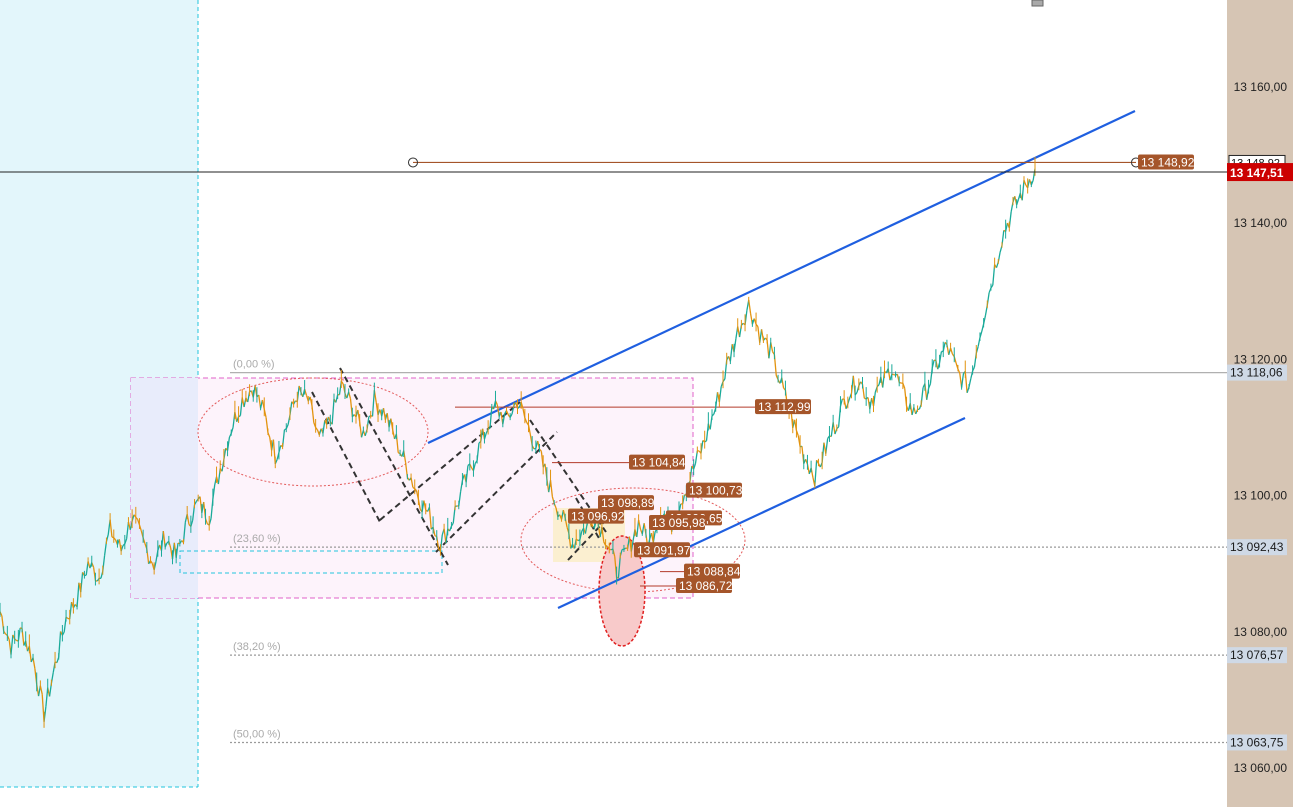  What do you see at coordinates (664, 550) in the screenshot?
I see `price-tag-label: 13 091,97` at bounding box center [664, 550].